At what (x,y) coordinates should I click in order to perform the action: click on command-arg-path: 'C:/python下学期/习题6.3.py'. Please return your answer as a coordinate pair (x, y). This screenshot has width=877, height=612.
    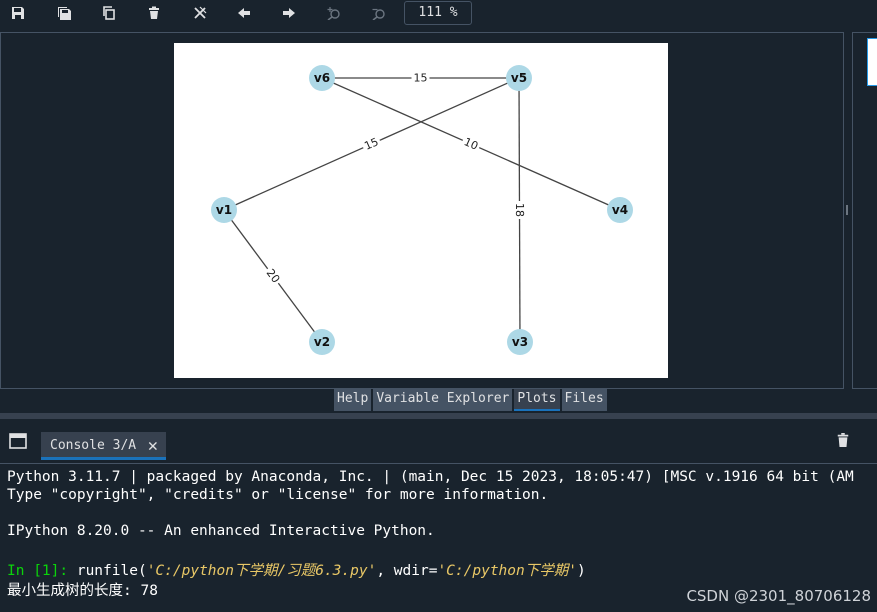
    Looking at the image, I should click on (261, 571).